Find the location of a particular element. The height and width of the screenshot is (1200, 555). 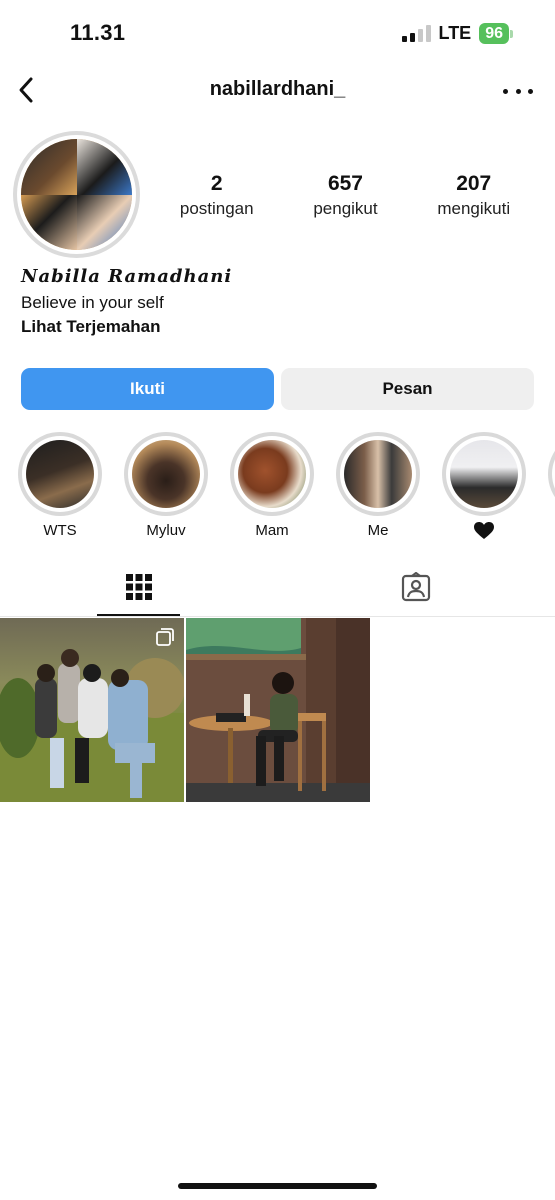

battery-icon: 96 is located at coordinates (496, 33).